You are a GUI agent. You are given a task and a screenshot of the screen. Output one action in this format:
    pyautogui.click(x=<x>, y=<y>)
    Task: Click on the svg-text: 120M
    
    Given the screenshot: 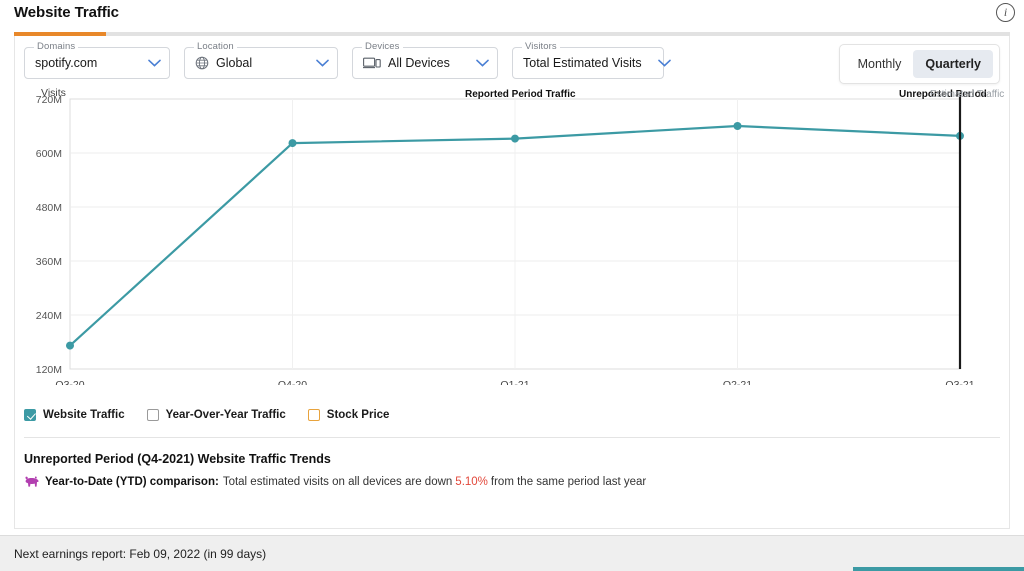 What is the action you would take?
    pyautogui.click(x=49, y=370)
    